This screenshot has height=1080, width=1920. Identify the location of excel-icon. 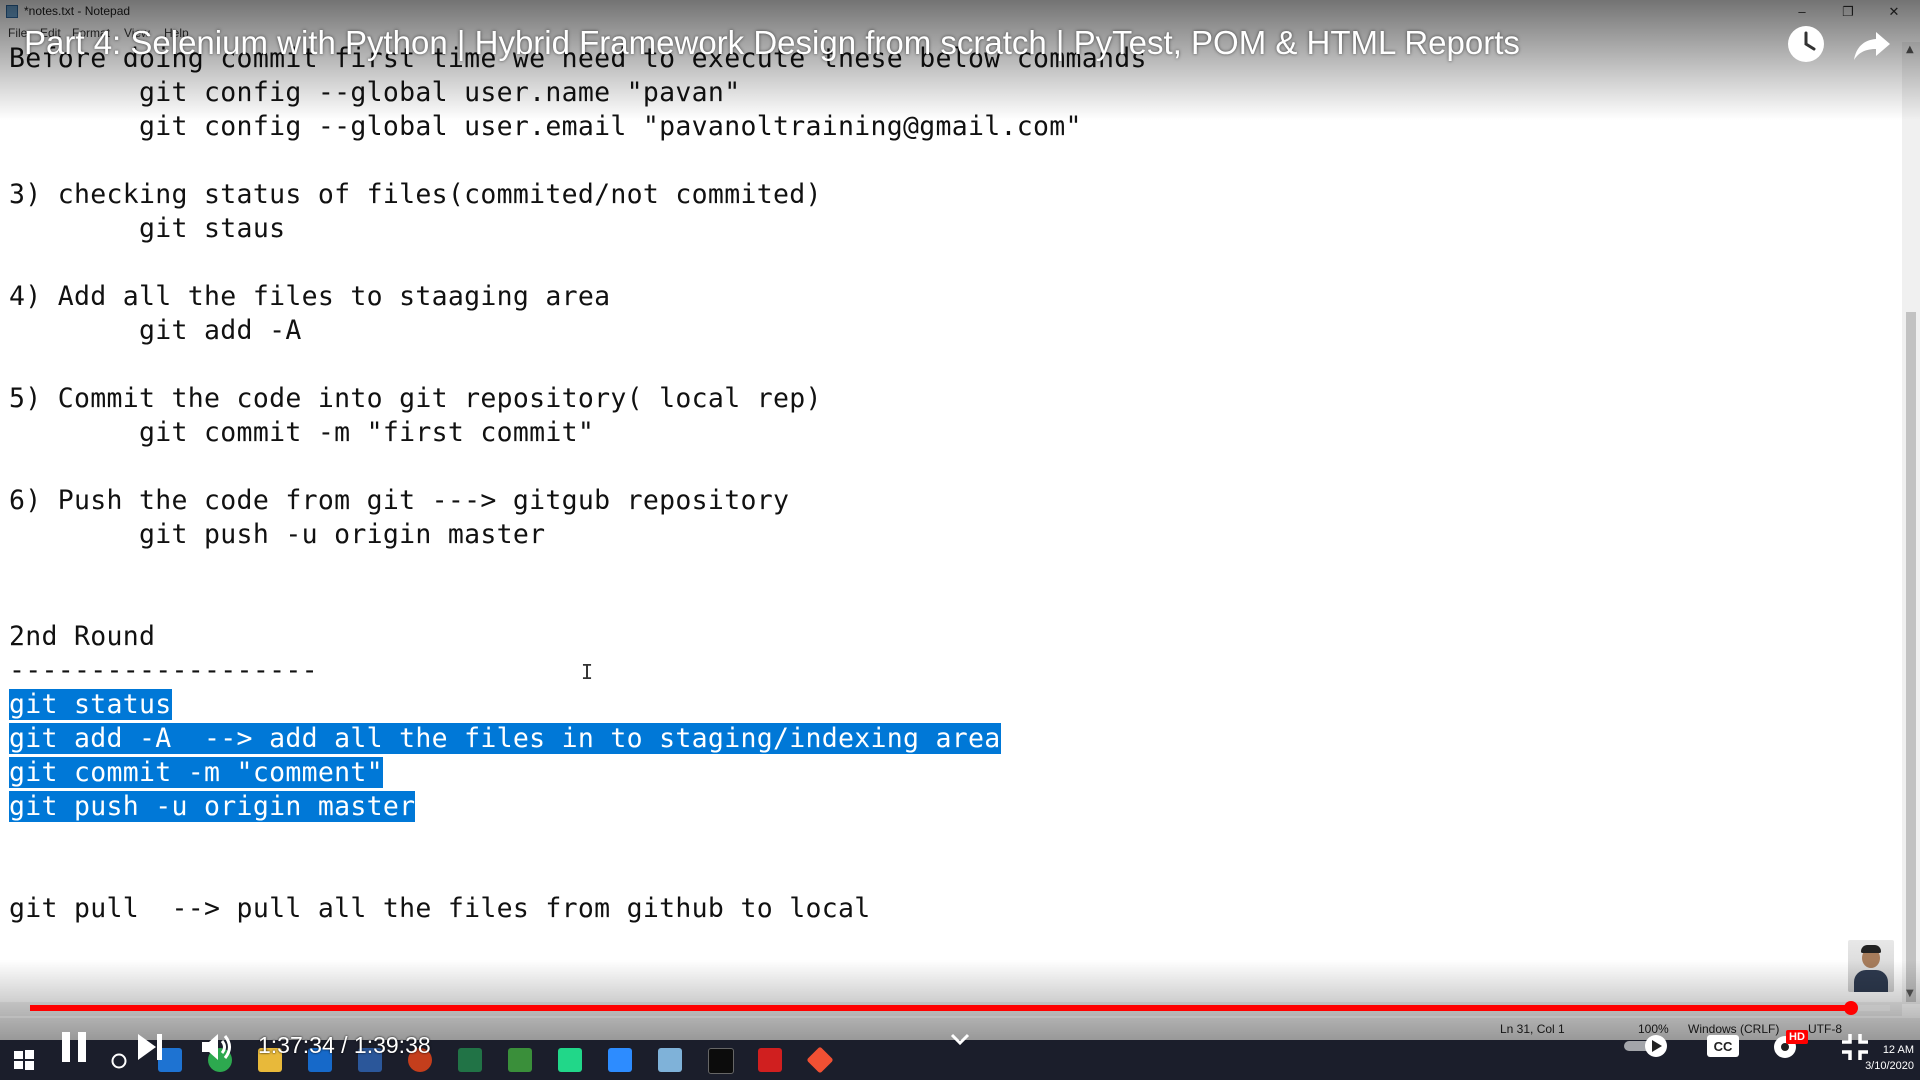
(470, 1060).